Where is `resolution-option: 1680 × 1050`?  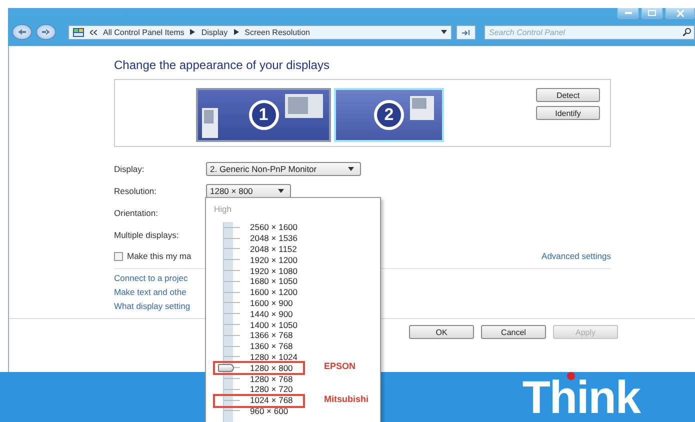 resolution-option: 1680 × 1050 is located at coordinates (274, 281).